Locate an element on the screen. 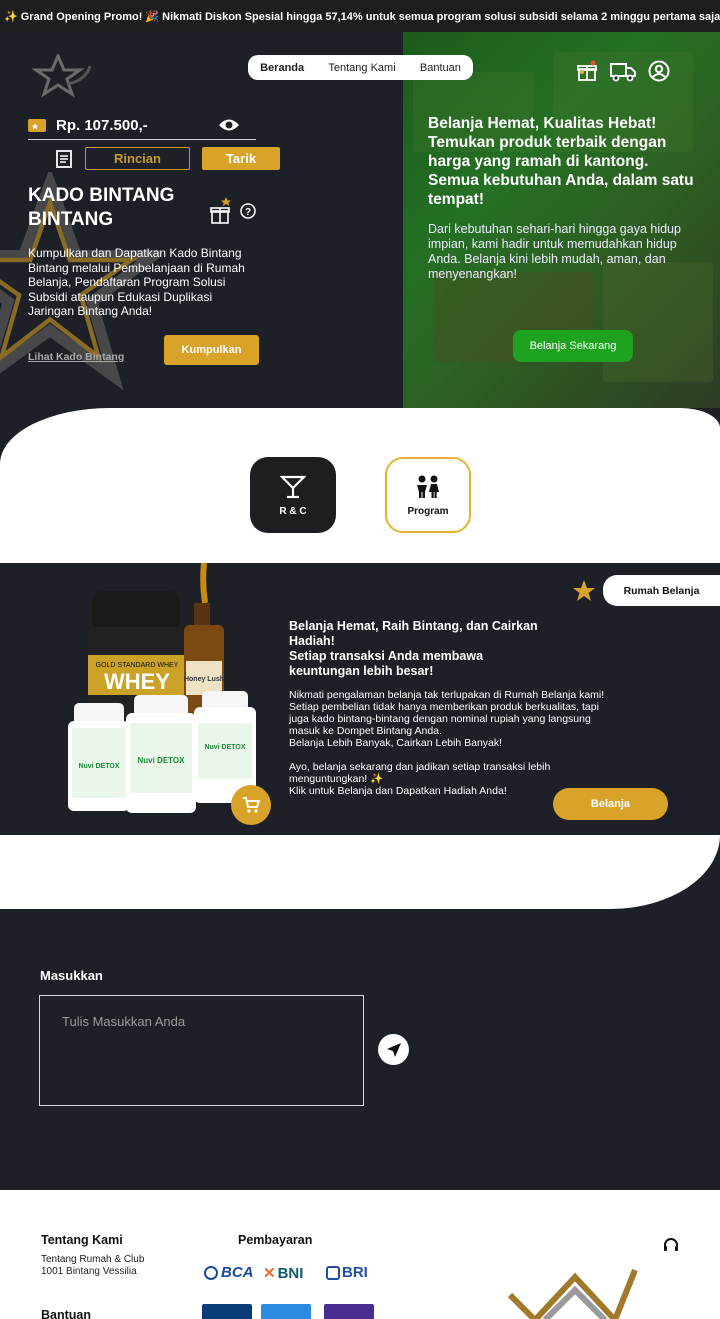  bri-mark-icon is located at coordinates (333, 1273).